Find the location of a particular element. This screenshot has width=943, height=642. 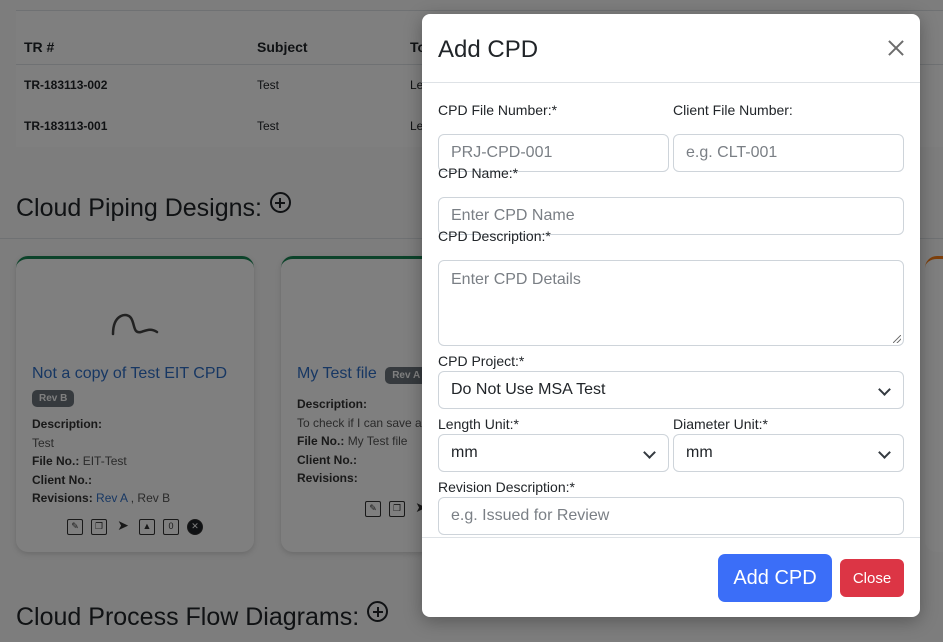

modal-footer: Add CPD Close is located at coordinates (671, 577).